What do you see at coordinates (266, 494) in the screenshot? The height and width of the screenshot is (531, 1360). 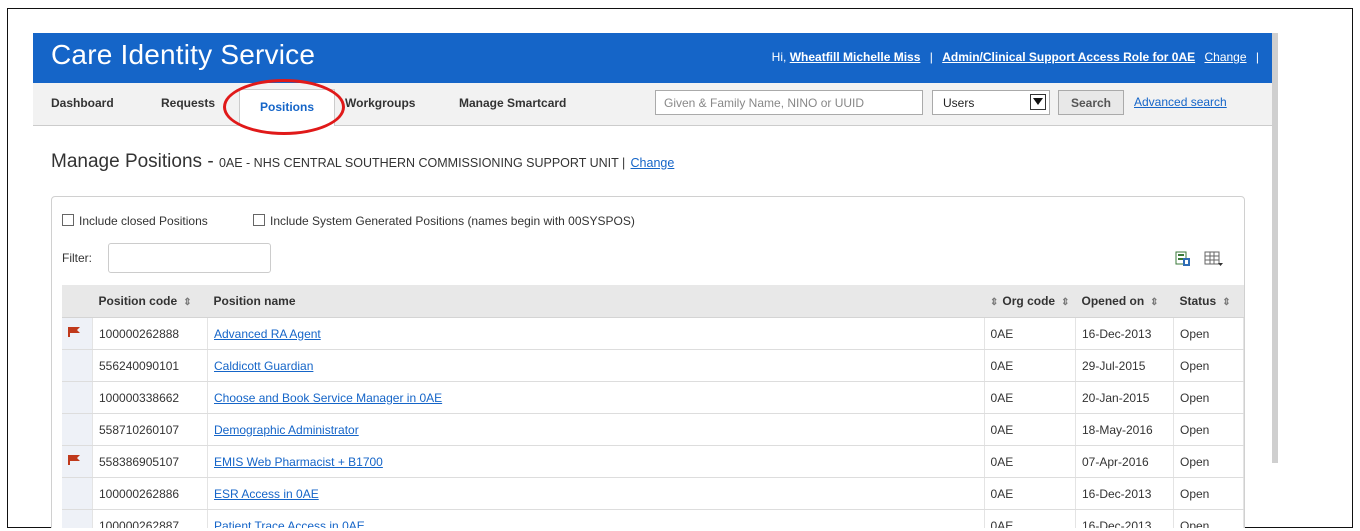 I see `position-name-link: ESR Access in 0AE` at bounding box center [266, 494].